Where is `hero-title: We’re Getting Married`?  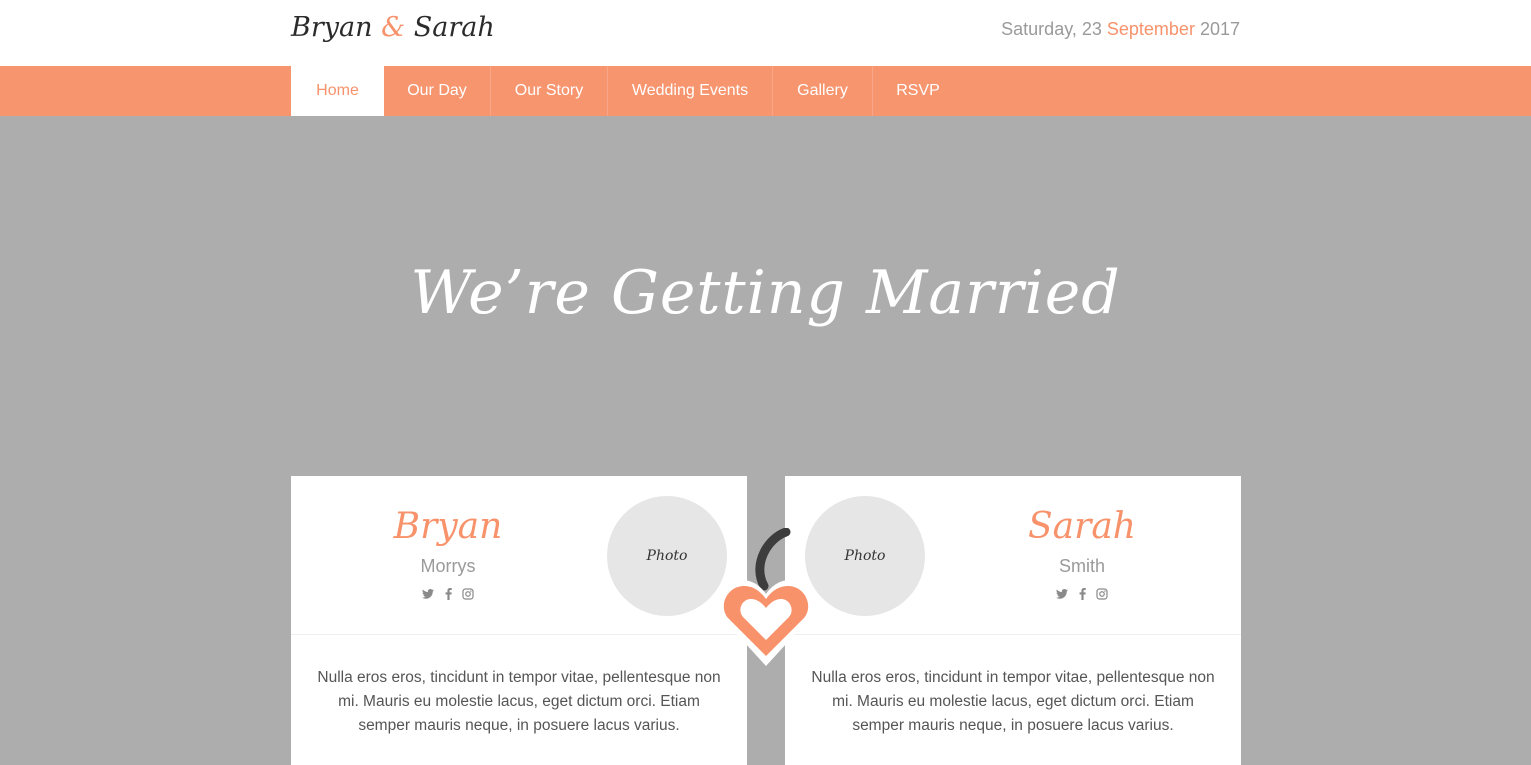
hero-title: We’re Getting Married is located at coordinates (765, 293).